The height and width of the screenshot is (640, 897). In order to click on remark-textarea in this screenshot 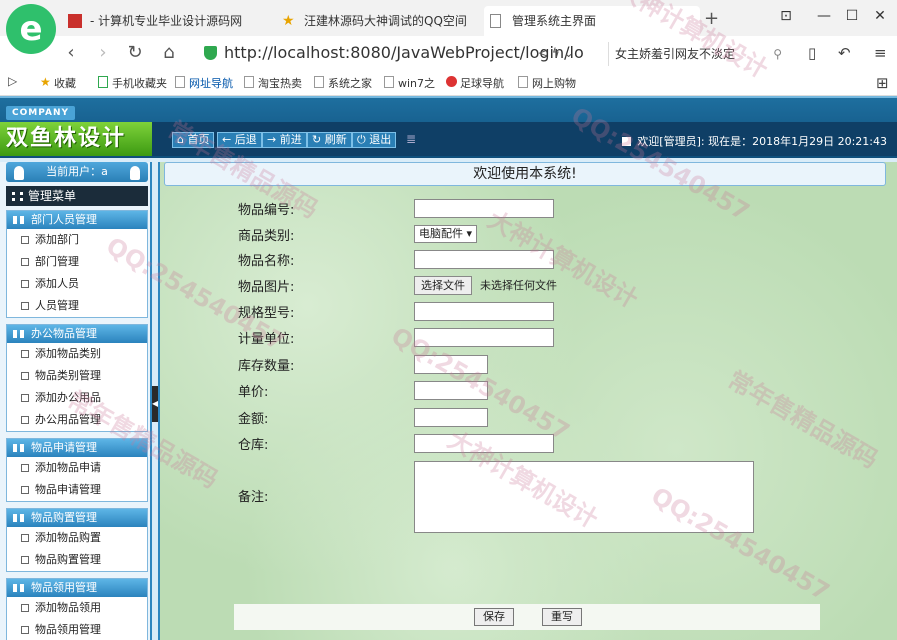, I will do `click(584, 497)`.